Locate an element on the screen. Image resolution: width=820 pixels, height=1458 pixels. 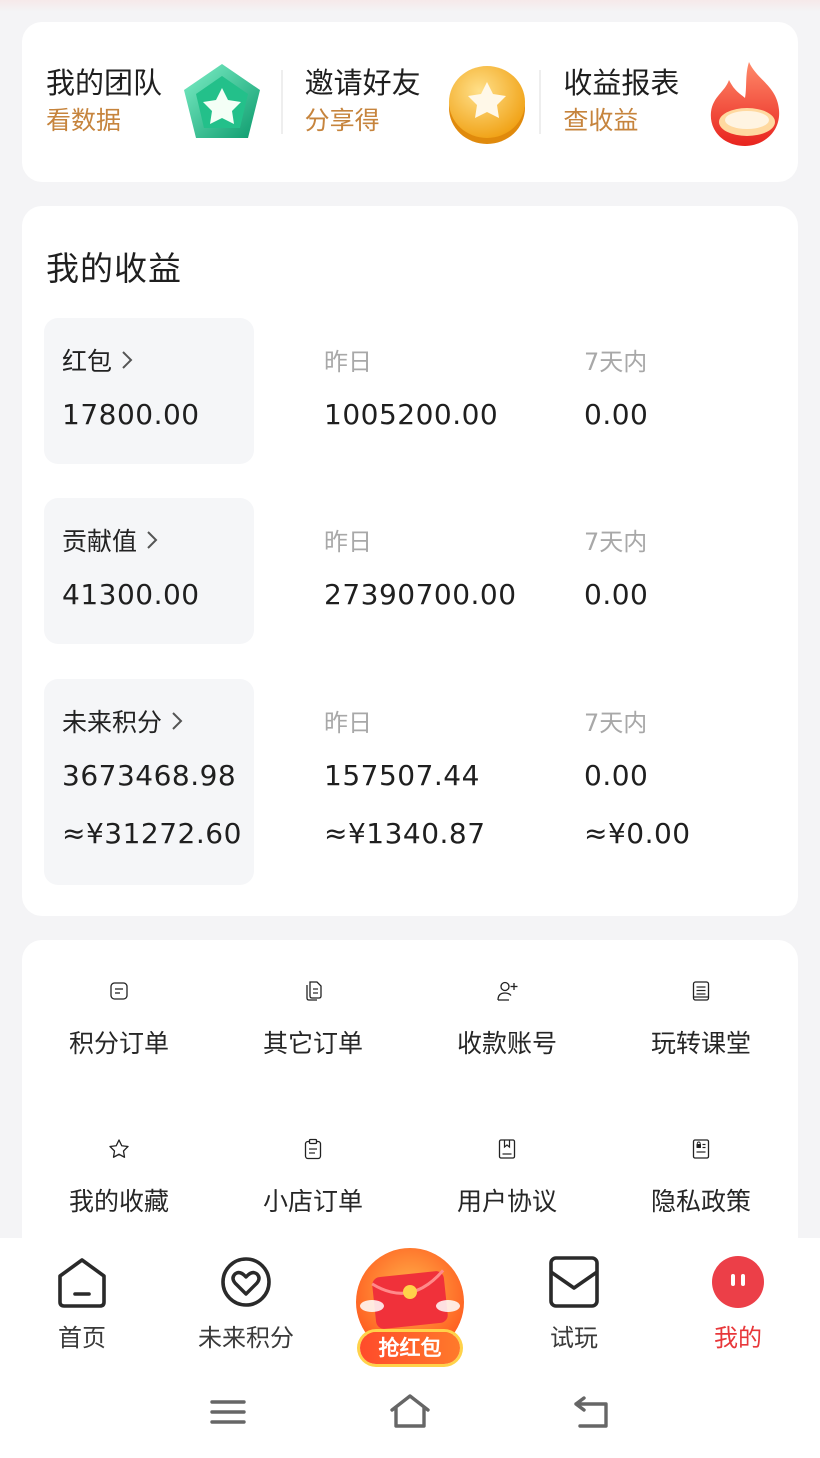
menu-lines-icon is located at coordinates (228, 1412).